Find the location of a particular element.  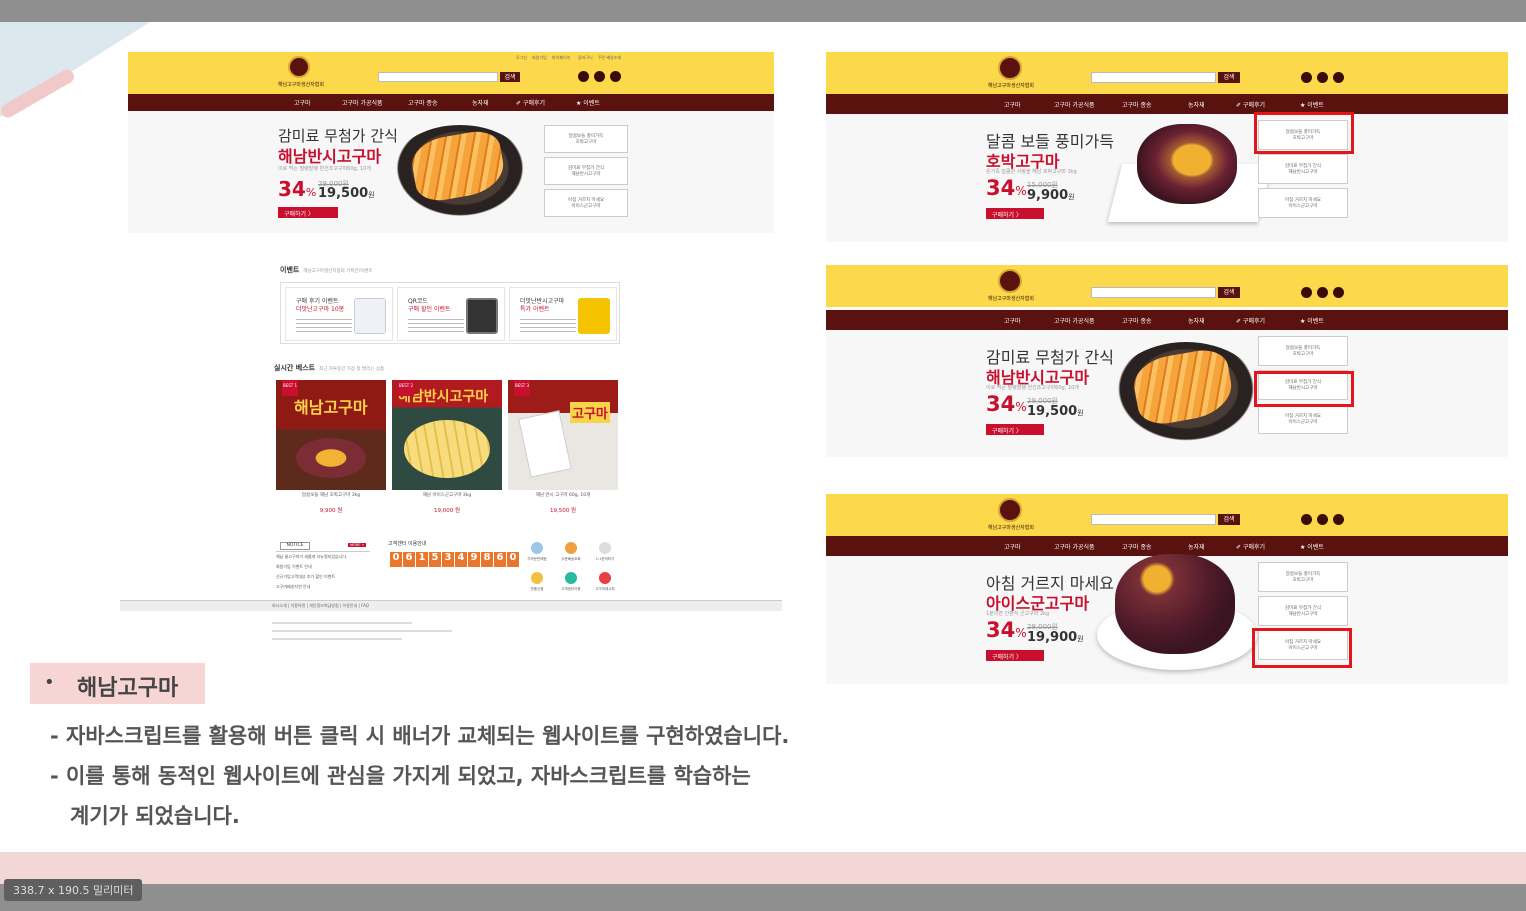

banner-price: 19,500원 is located at coordinates (346, 193).